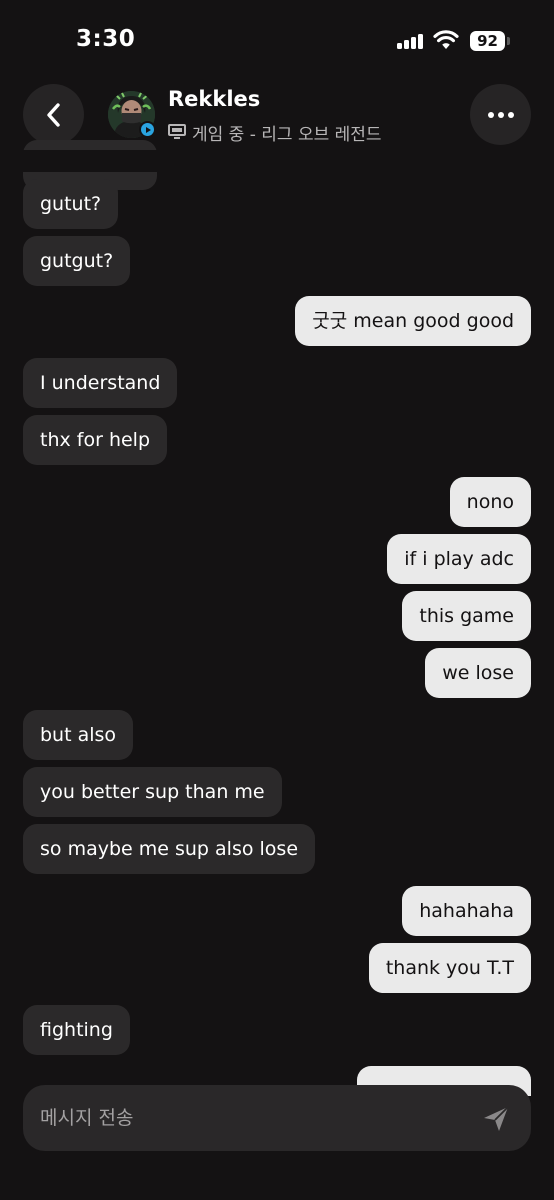 The image size is (554, 1200). I want to click on send-button, so click(496, 1119).